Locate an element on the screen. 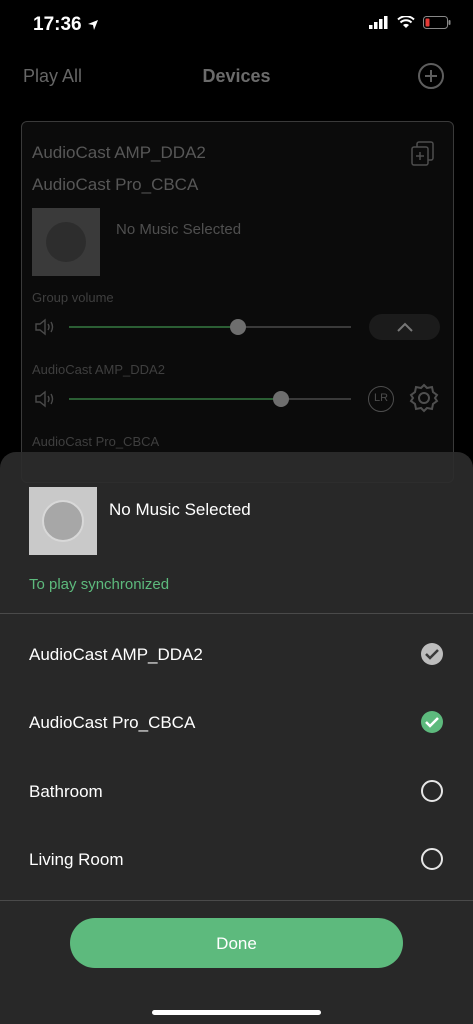  pro-volume-label: AudioCast Pro_CBCA is located at coordinates (96, 441).